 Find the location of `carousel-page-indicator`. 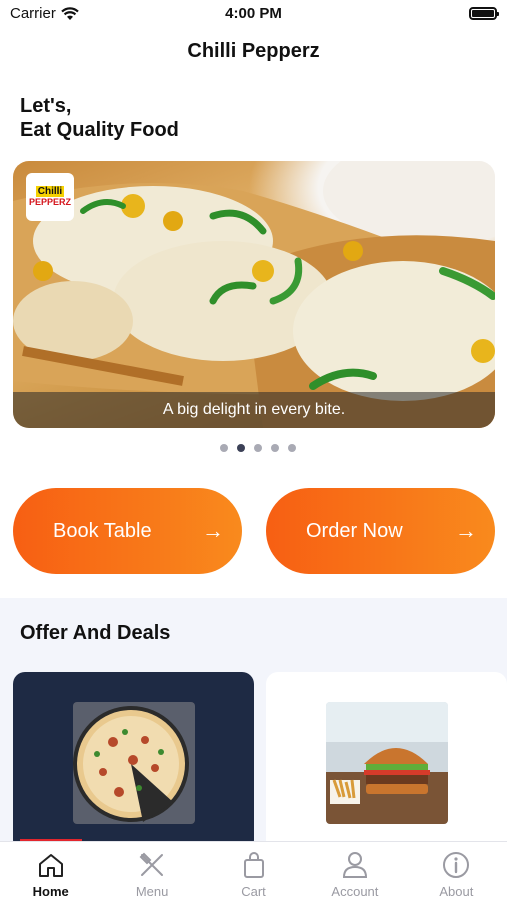

carousel-page-indicator is located at coordinates (258, 448).